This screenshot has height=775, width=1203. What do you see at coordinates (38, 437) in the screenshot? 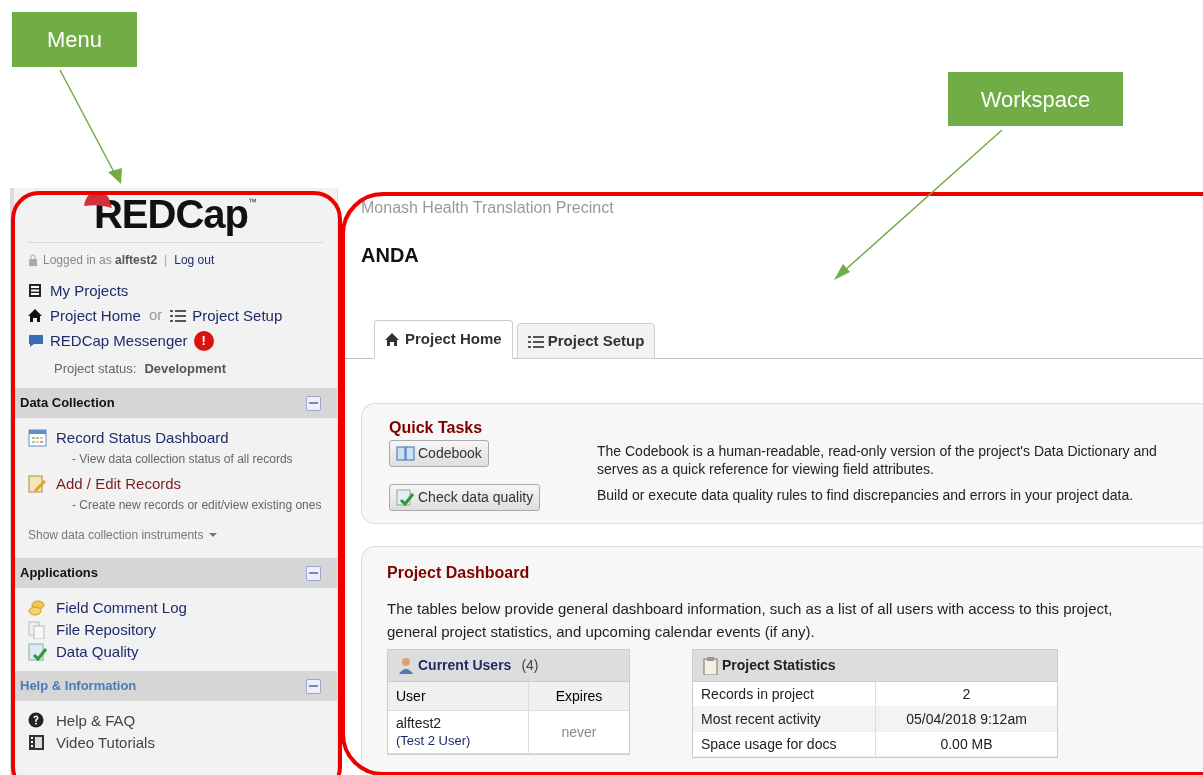
I see `calendar-grid-icon` at bounding box center [38, 437].